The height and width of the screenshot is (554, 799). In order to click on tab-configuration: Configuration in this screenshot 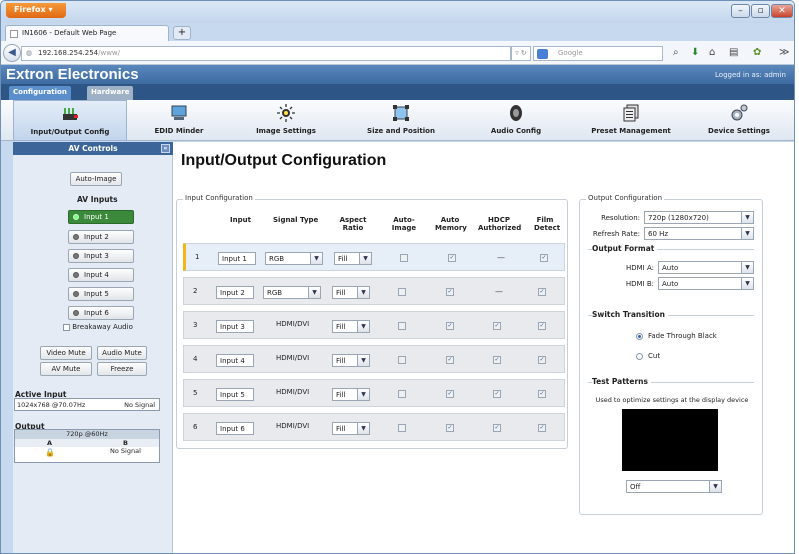, I will do `click(40, 93)`.